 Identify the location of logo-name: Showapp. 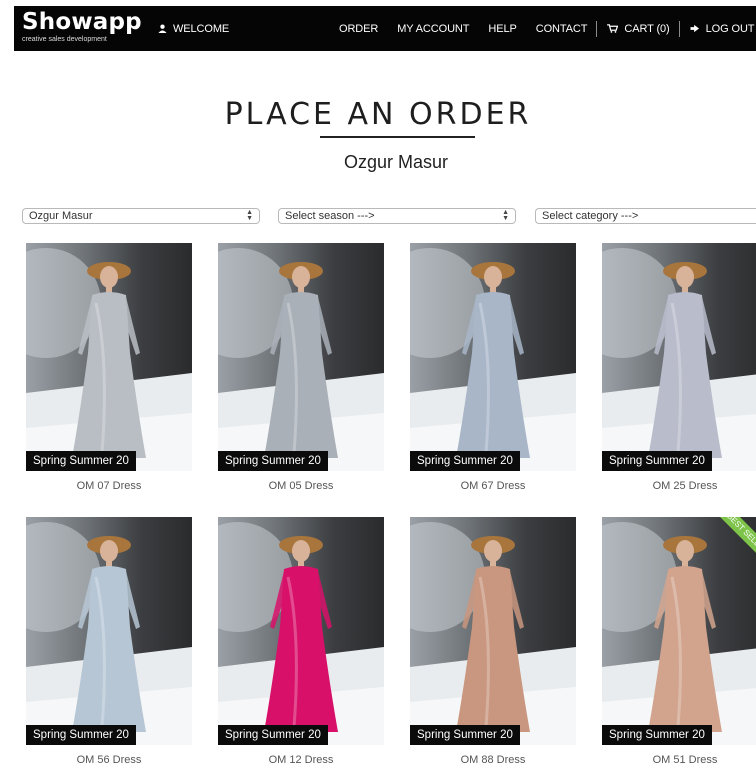
(82, 22).